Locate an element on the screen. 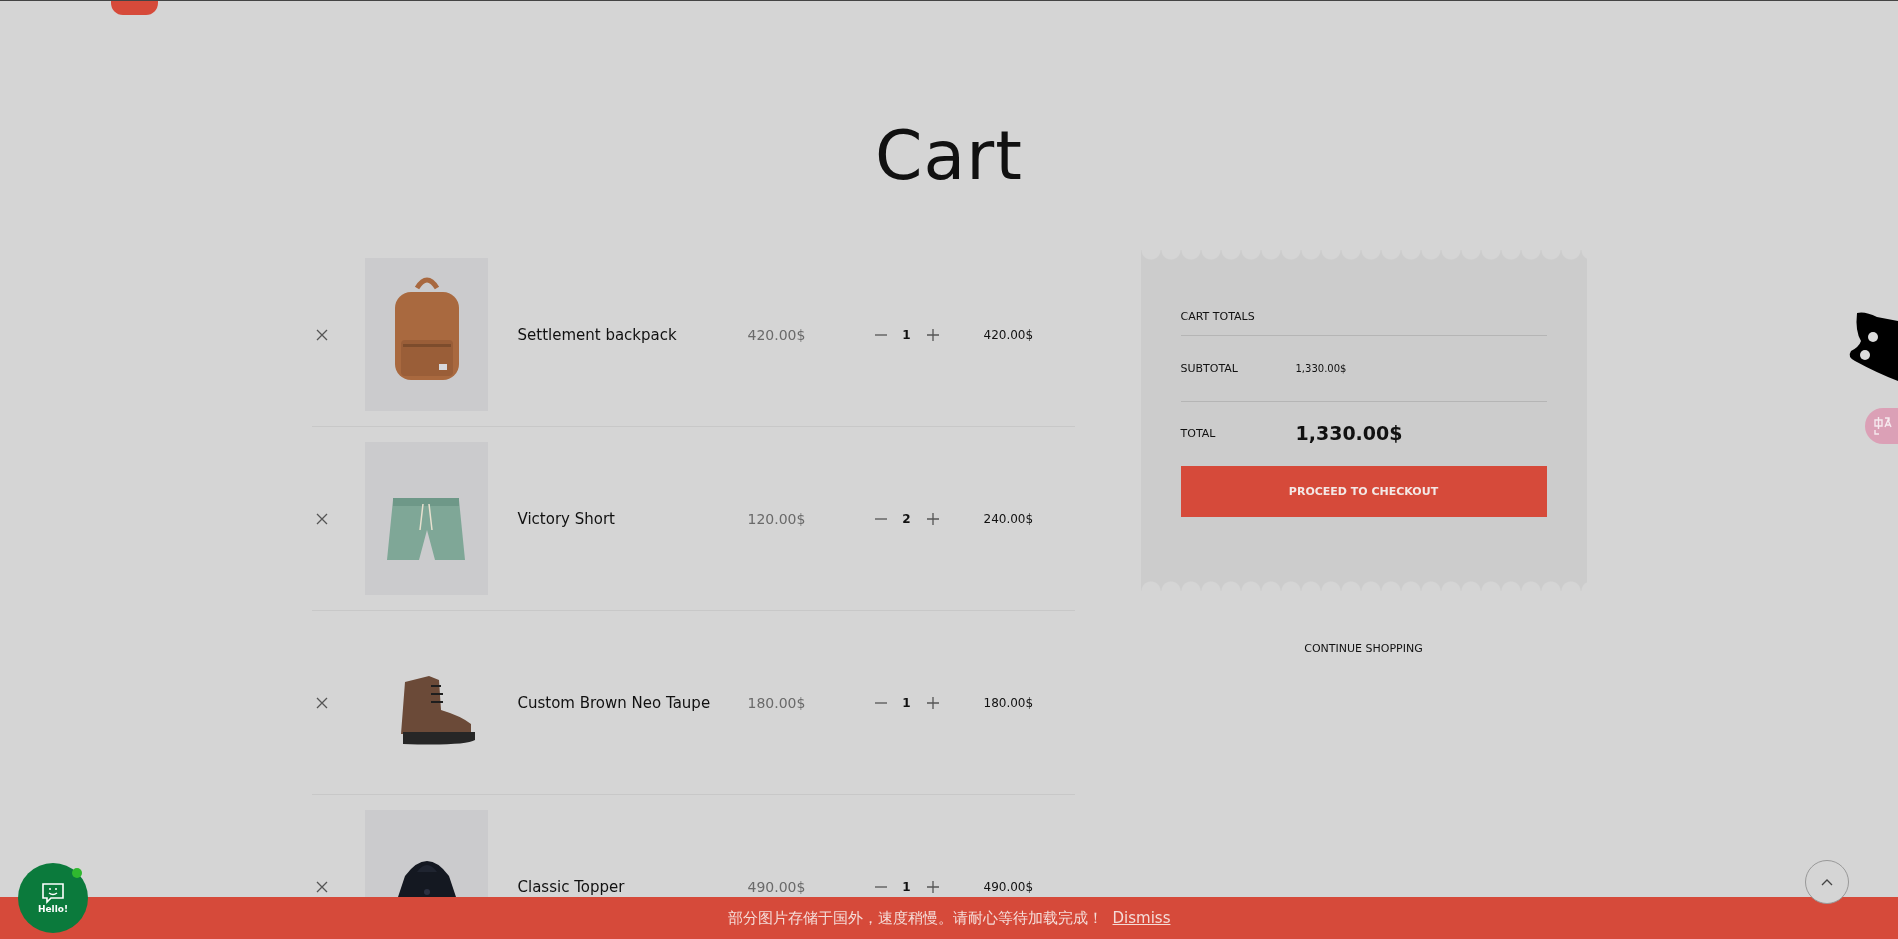 The width and height of the screenshot is (1898, 939). product-name: Classic Topper is located at coordinates (617, 886).